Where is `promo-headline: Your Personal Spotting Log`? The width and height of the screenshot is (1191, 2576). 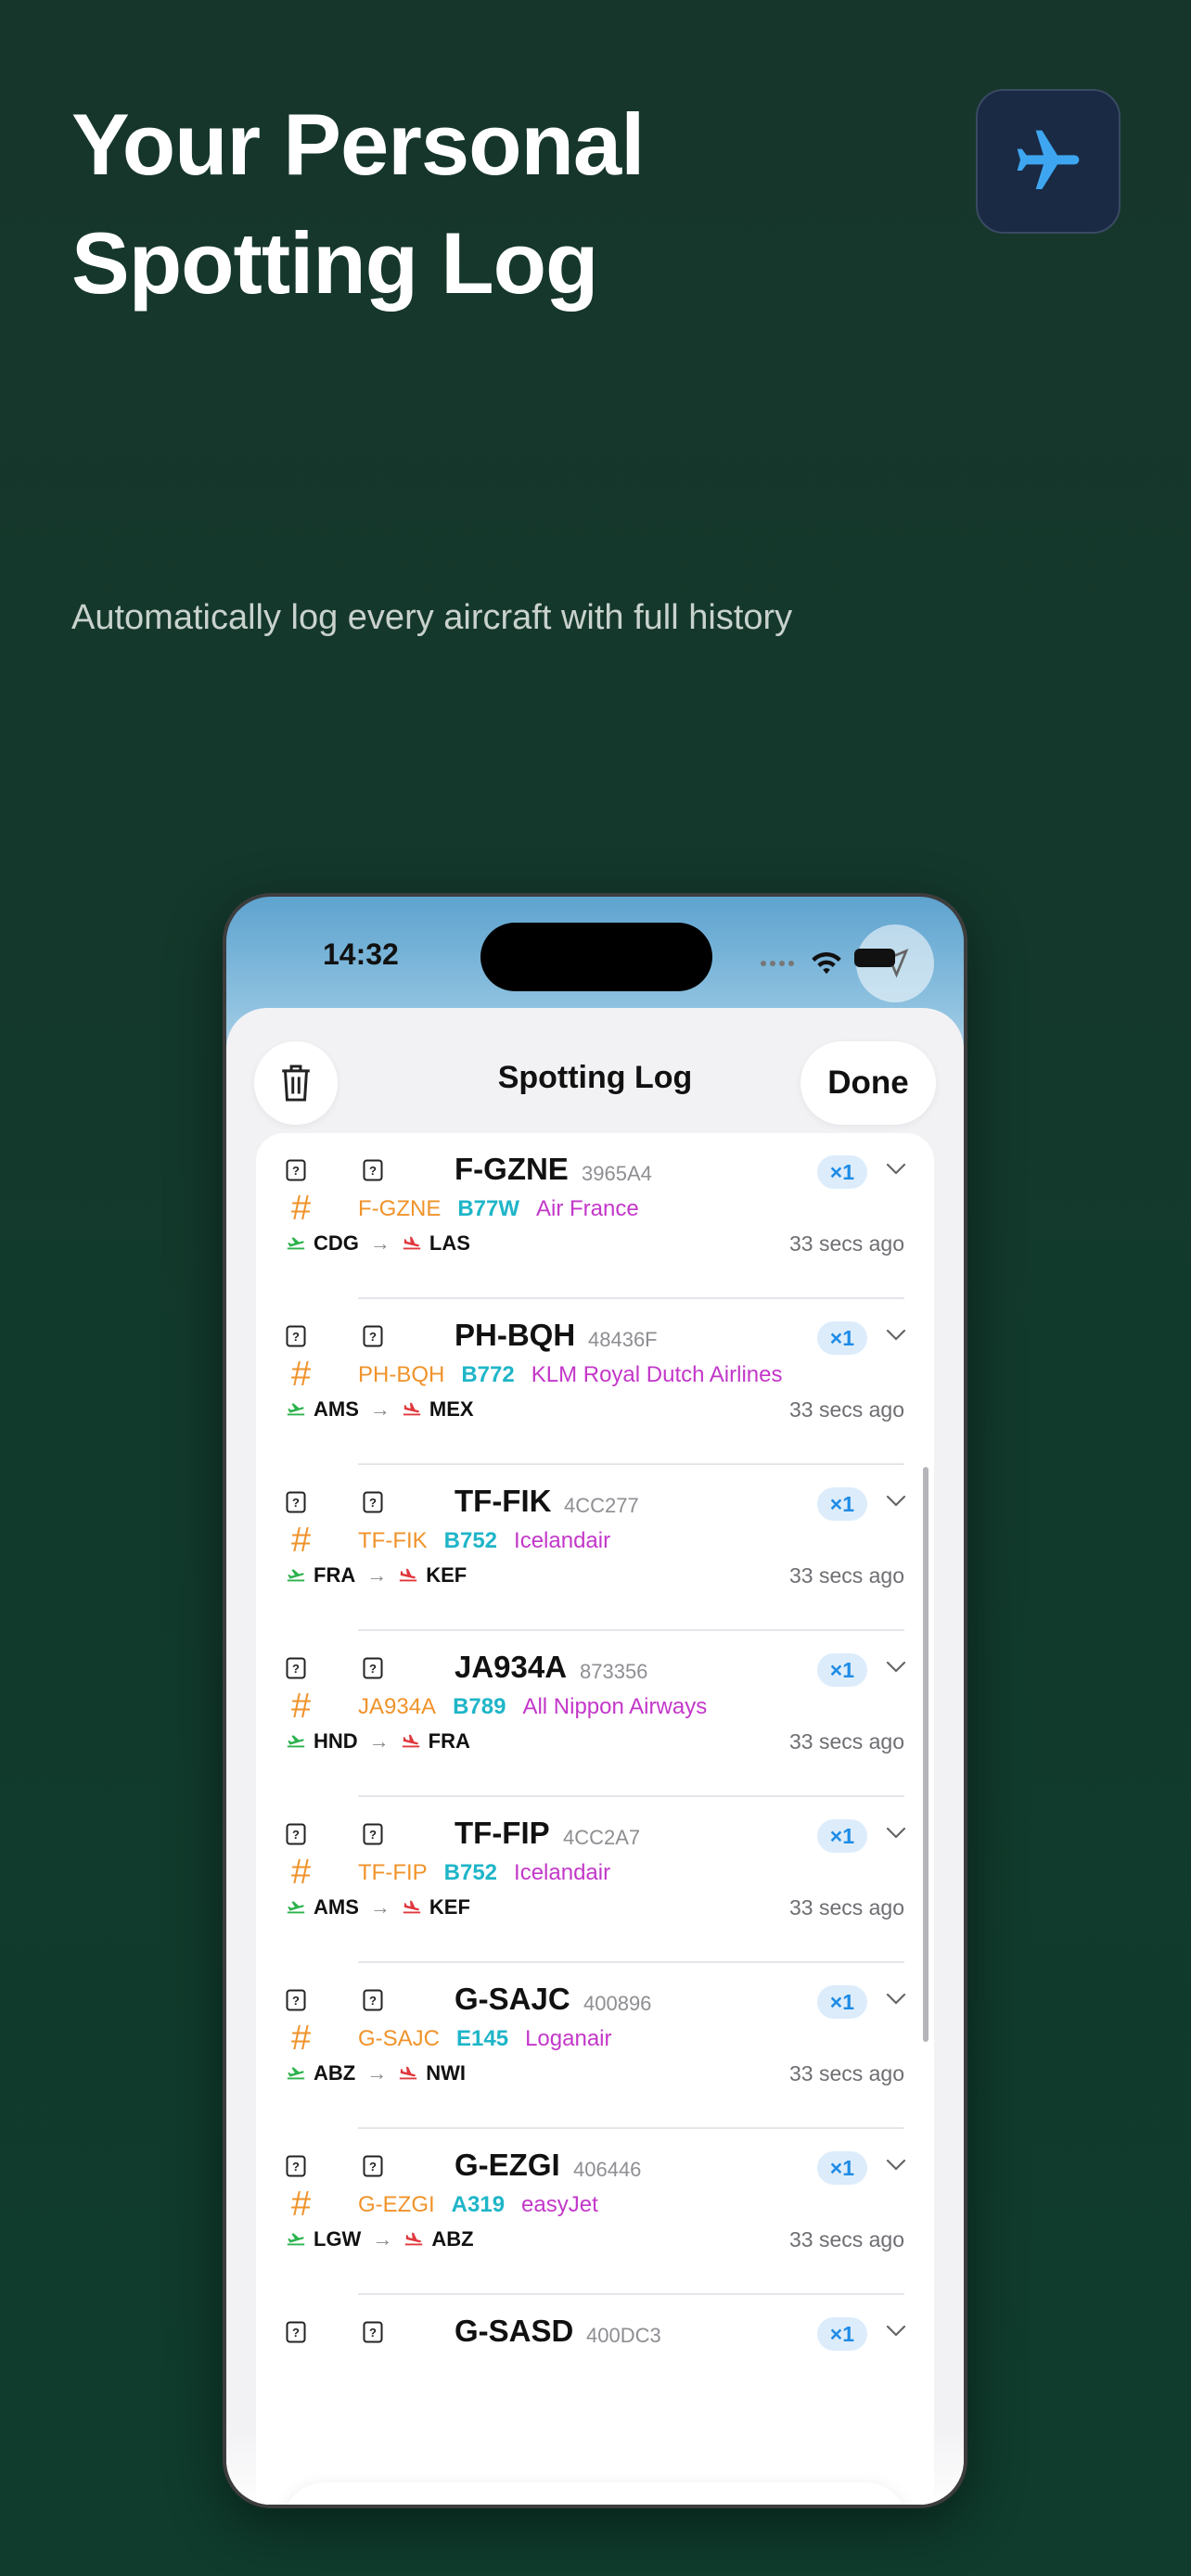 promo-headline: Your Personal Spotting Log is located at coordinates (488, 204).